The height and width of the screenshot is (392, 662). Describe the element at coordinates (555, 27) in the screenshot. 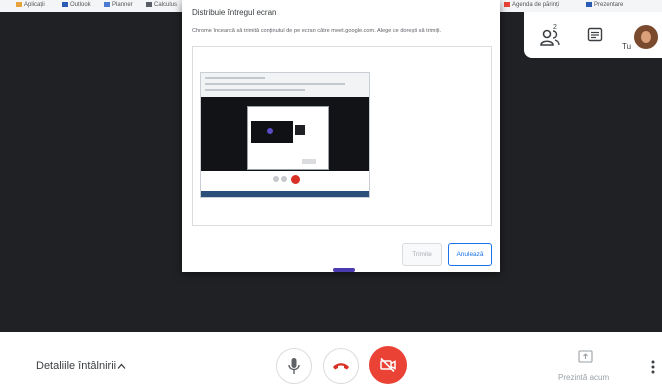

I see `participants-count: 2` at that location.